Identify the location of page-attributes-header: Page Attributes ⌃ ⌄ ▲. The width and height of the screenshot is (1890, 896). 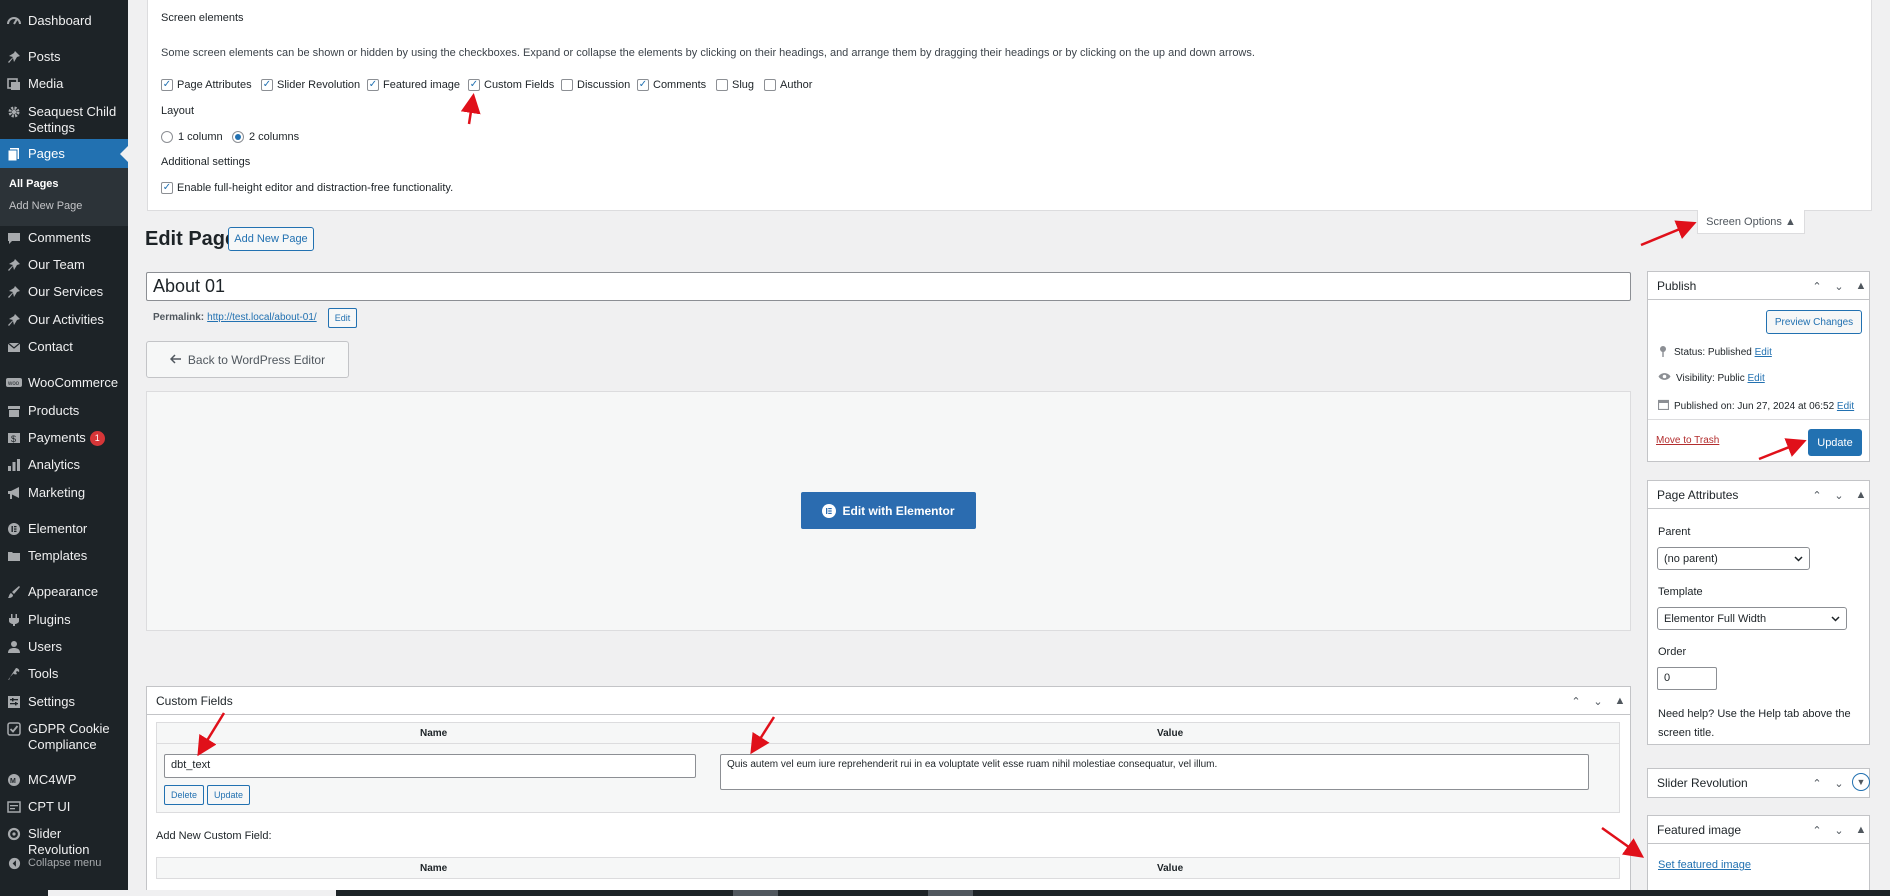
(1758, 495).